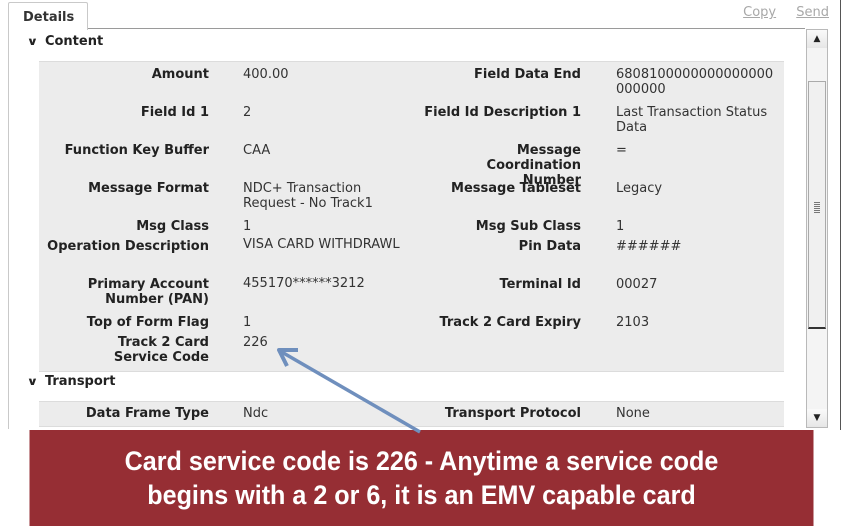 The width and height of the screenshot is (843, 526). I want to click on field-label-amount: Amount, so click(180, 74).